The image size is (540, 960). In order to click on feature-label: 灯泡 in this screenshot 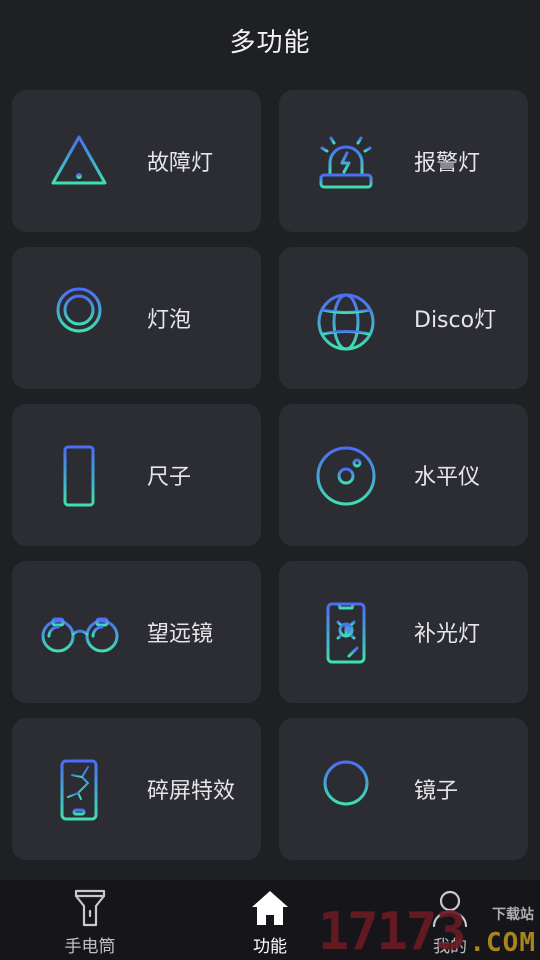, I will do `click(169, 320)`.